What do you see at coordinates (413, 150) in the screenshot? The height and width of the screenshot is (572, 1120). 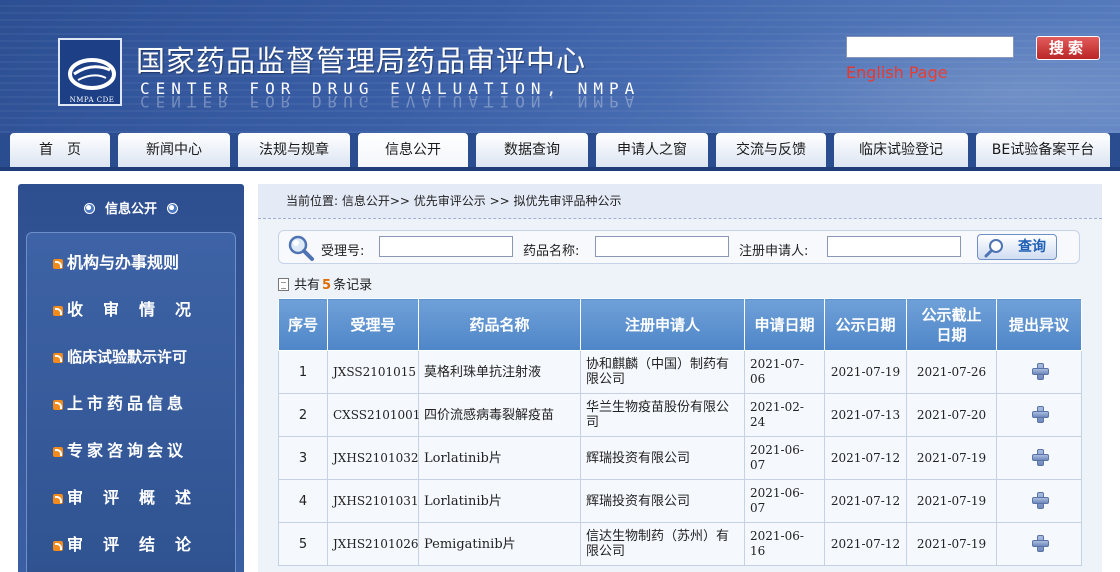 I see `nav-tab-info-public: 信息公开` at bounding box center [413, 150].